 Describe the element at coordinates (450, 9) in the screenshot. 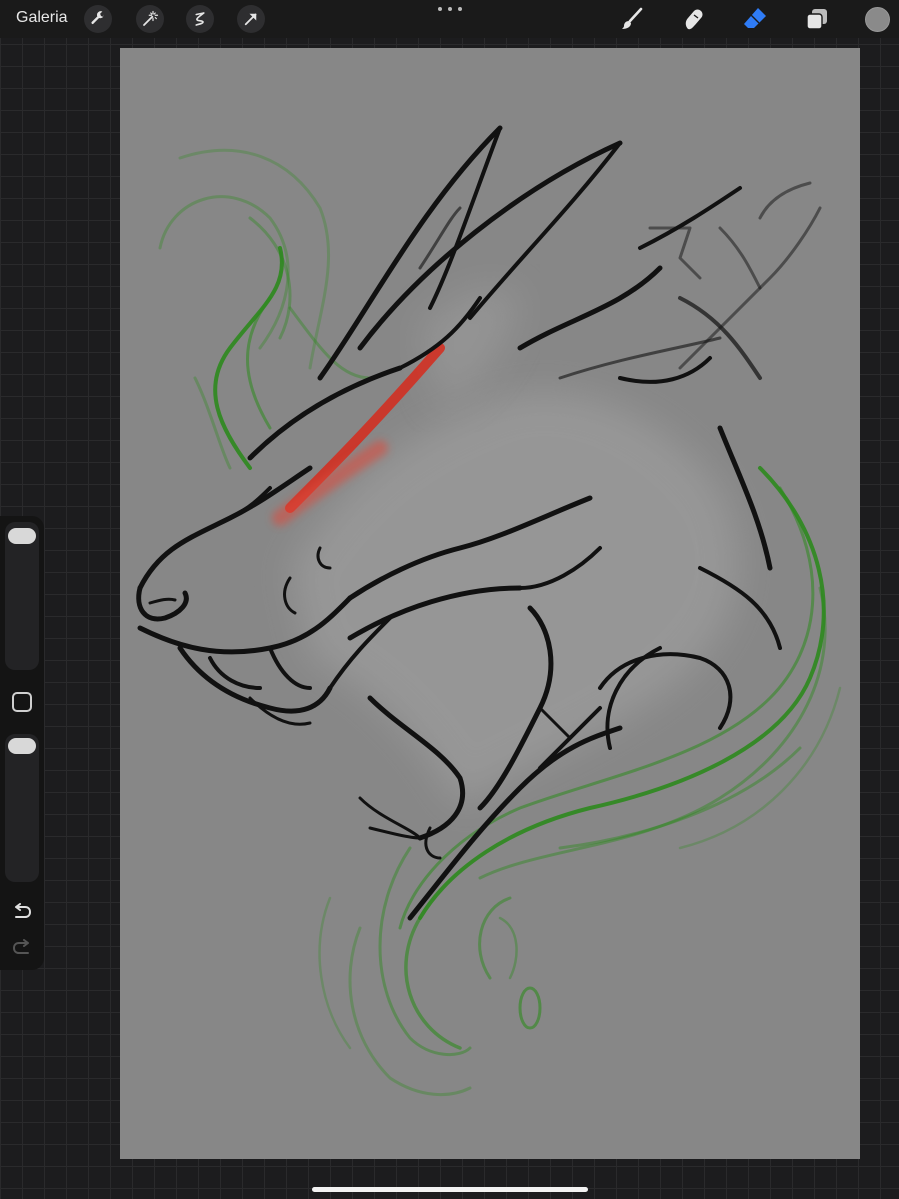

I see `more-options-icon` at that location.